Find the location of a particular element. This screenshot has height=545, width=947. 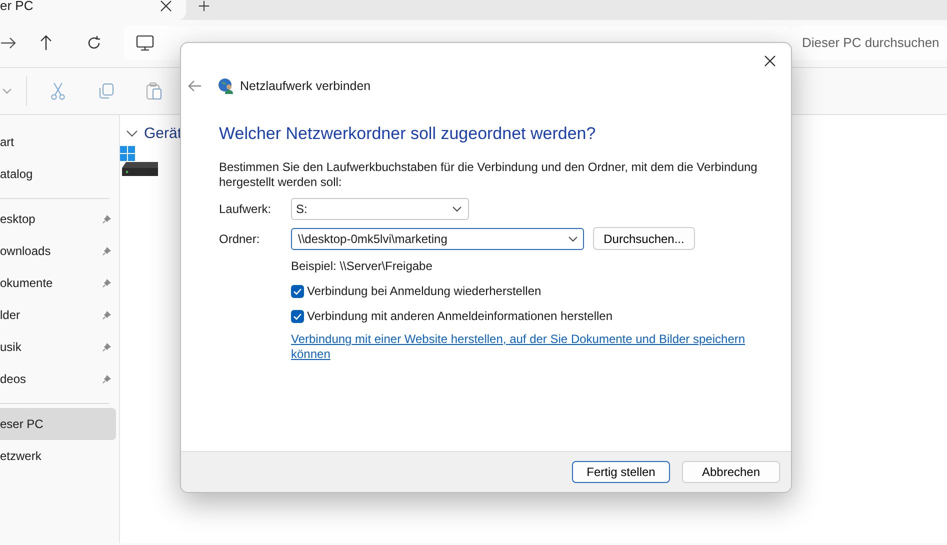

checkbox-label: Verbindung mit anderen Anmeldeinformationen herstellen is located at coordinates (460, 316).